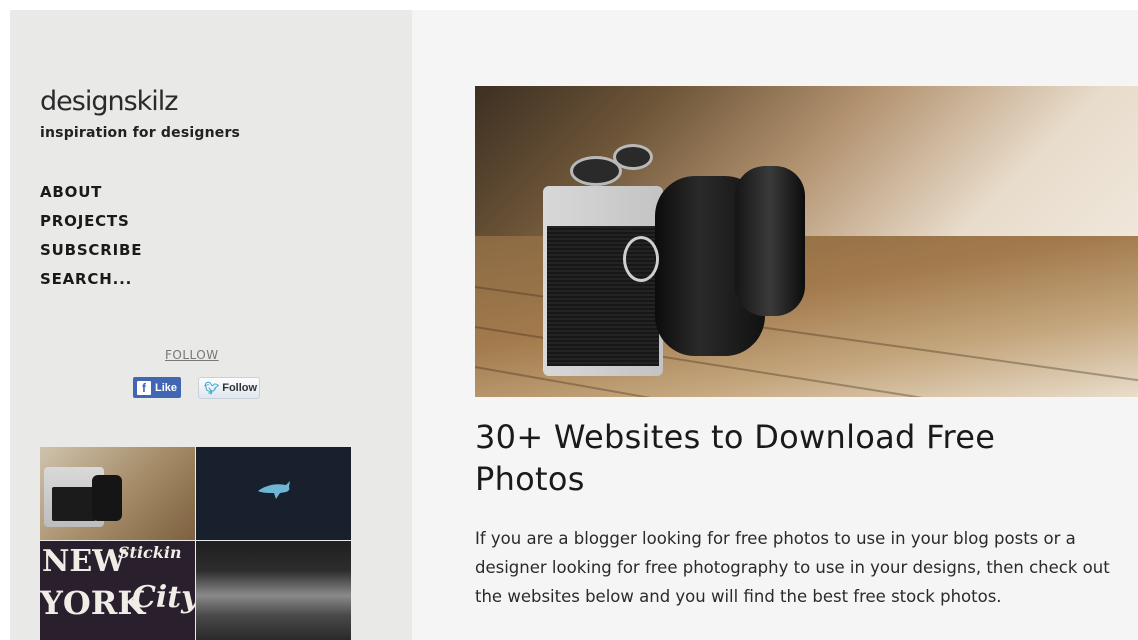 This screenshot has width=1138, height=640. Describe the element at coordinates (192, 355) in the screenshot. I see `follow-link: FOLLOW` at that location.